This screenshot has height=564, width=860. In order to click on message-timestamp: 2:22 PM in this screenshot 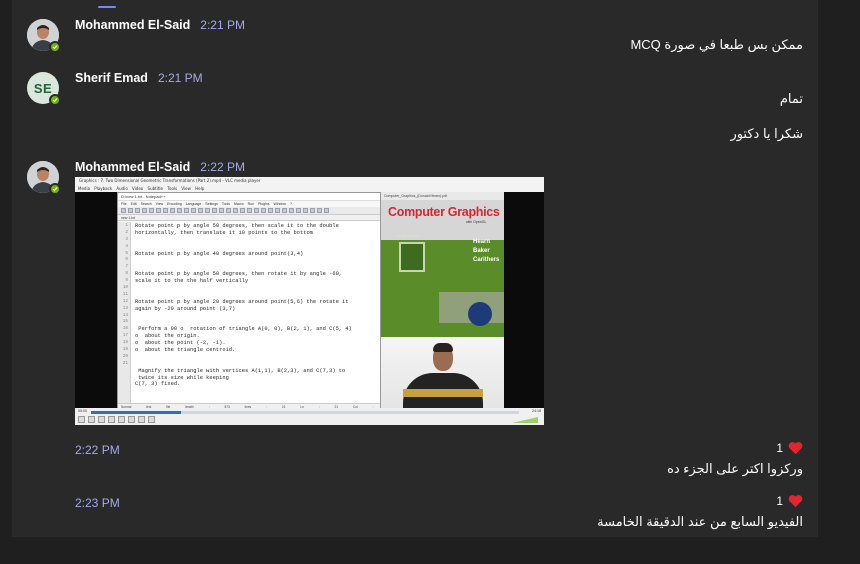, I will do `click(222, 167)`.